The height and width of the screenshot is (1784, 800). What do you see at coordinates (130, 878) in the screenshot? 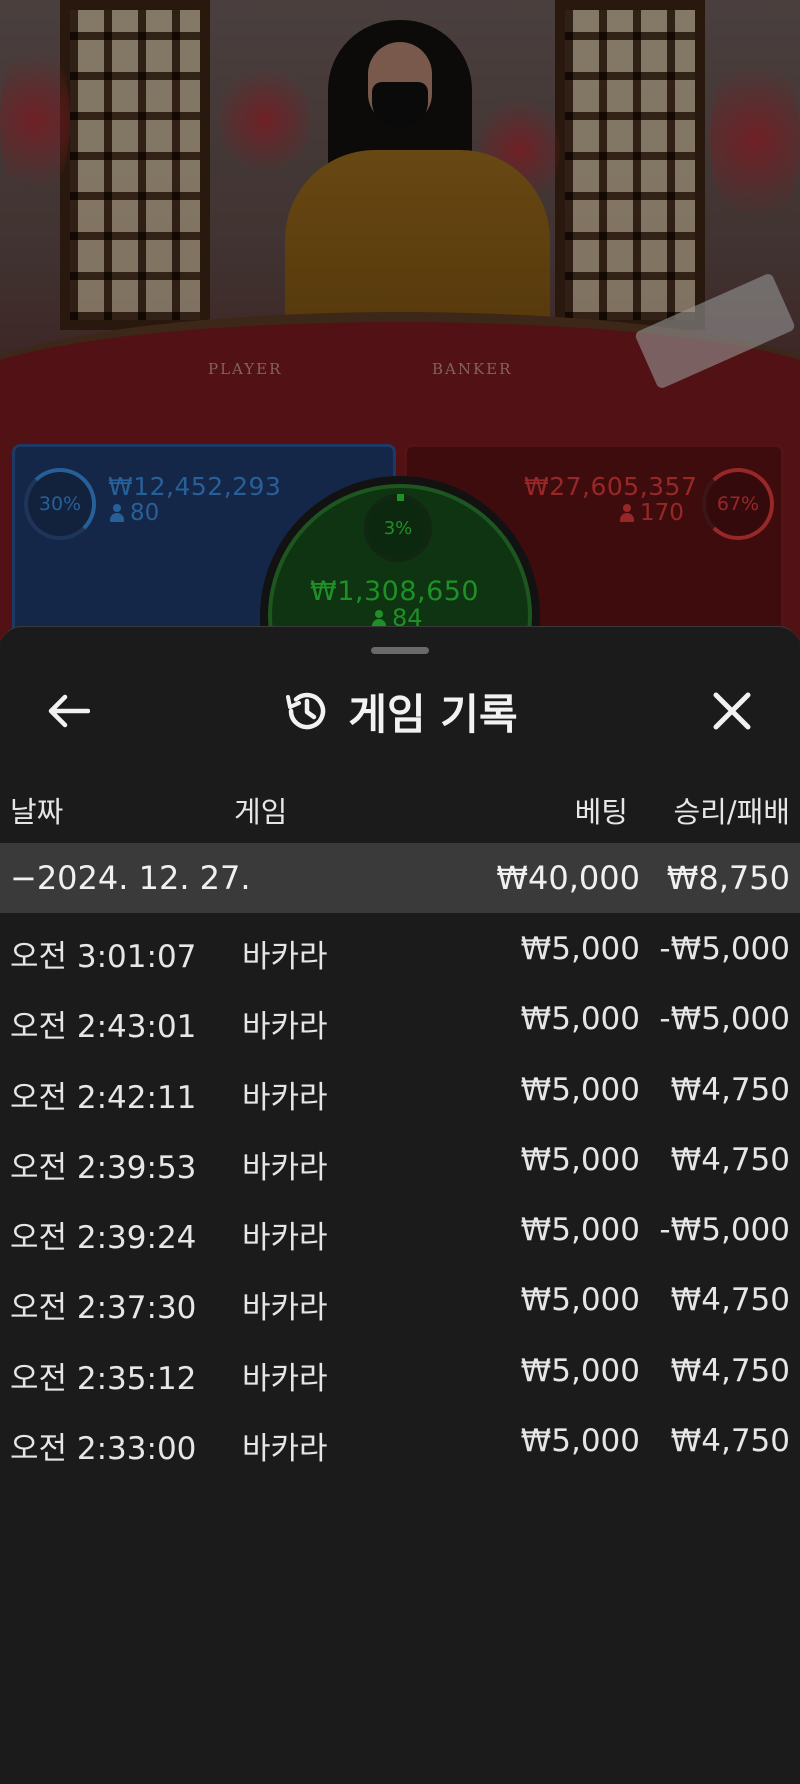
I see `group-date: −2024. 12. 27.` at bounding box center [130, 878].